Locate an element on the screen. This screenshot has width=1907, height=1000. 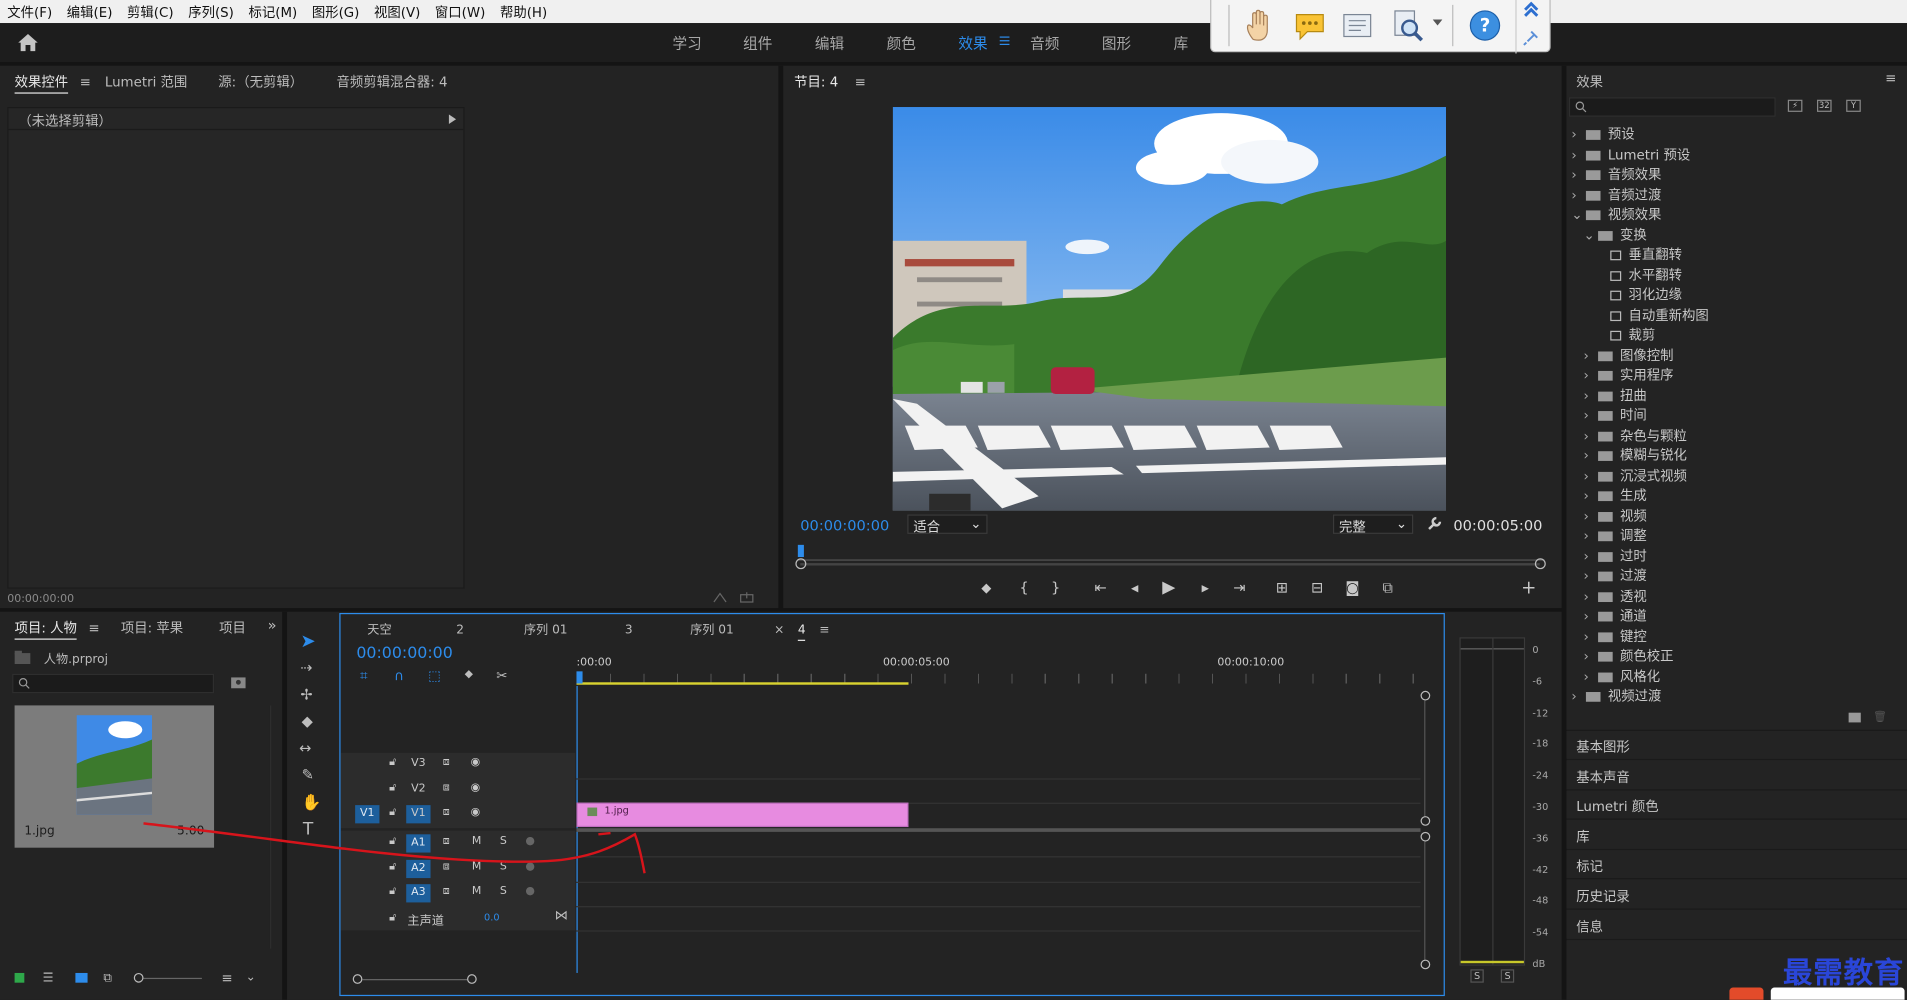
accelerated-effects-icon: ⚡ is located at coordinates (1795, 105).